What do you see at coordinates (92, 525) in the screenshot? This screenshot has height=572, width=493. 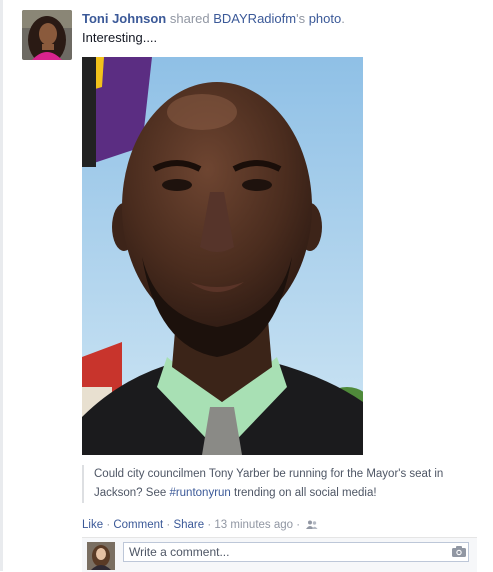 I see `like-link: Like` at bounding box center [92, 525].